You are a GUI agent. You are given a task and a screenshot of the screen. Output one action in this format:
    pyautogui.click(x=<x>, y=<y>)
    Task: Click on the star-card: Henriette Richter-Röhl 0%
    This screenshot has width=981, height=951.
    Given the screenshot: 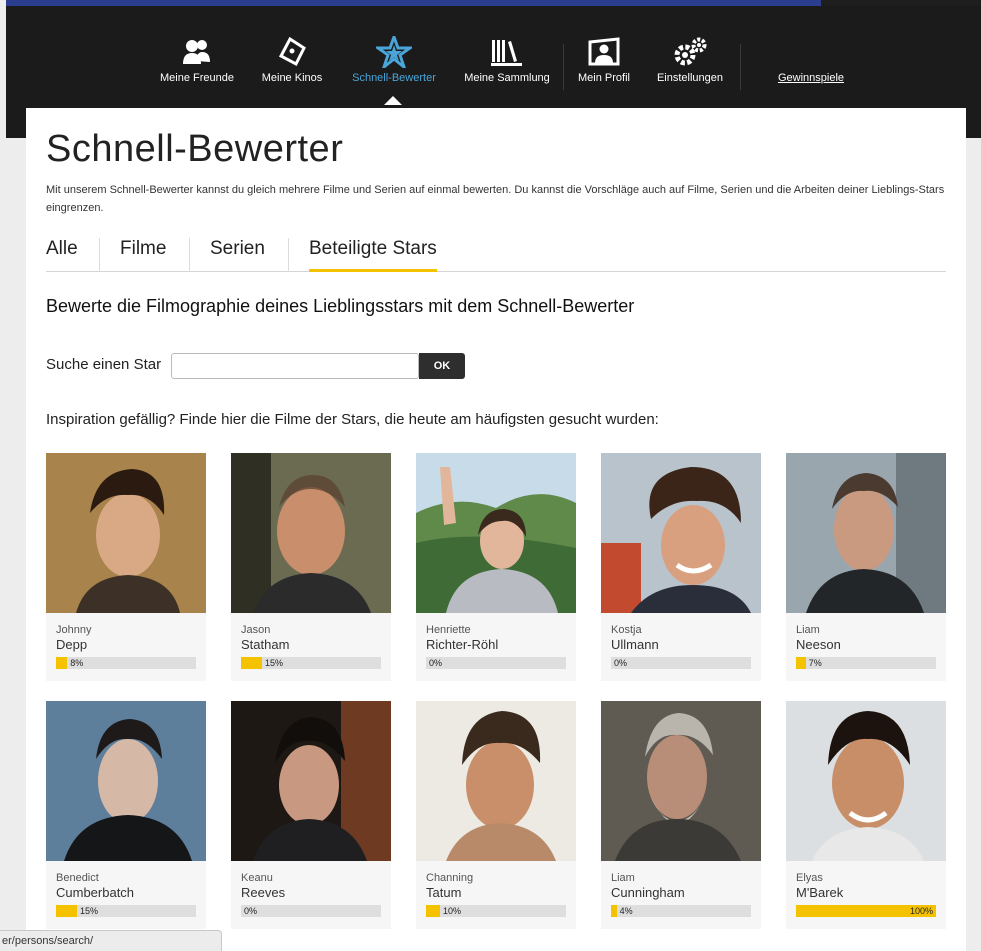 What is the action you would take?
    pyautogui.click(x=496, y=567)
    